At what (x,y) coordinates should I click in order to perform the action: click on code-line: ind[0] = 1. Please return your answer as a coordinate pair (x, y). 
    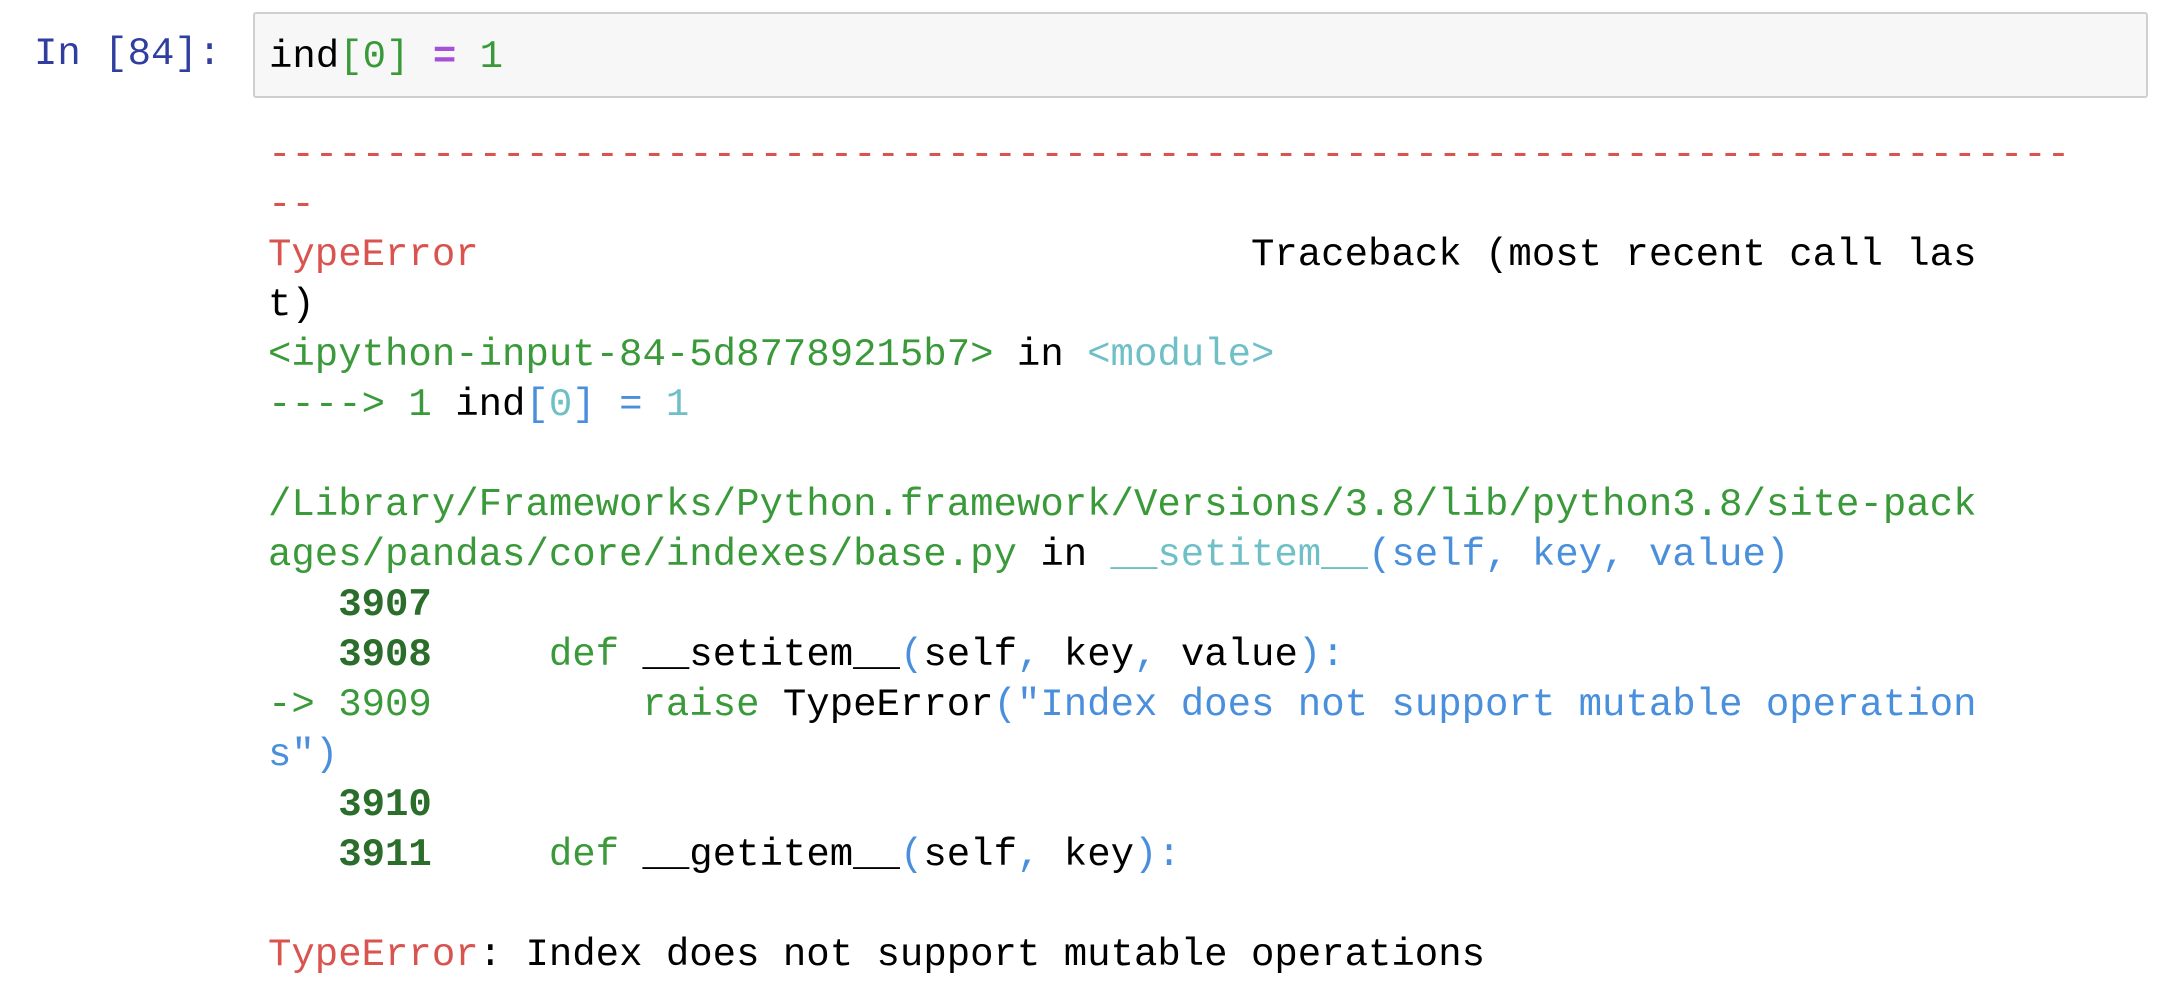
    Looking at the image, I should click on (386, 57).